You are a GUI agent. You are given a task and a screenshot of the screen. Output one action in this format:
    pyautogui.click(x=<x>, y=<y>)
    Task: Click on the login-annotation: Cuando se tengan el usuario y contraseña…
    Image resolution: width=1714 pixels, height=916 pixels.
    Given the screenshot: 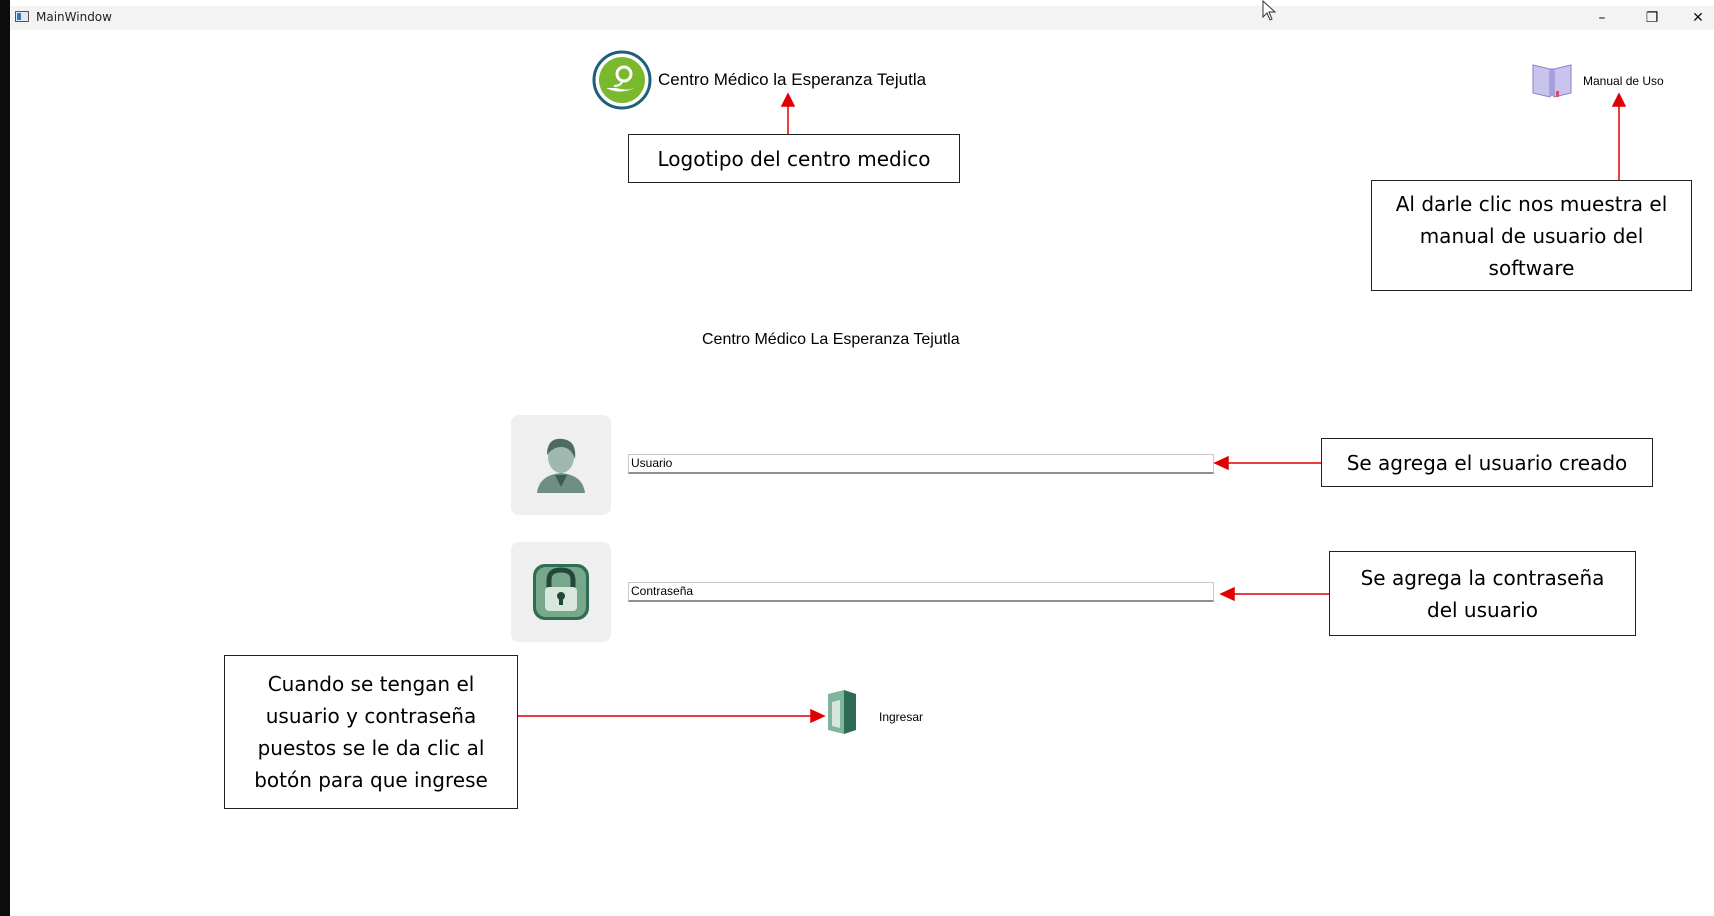 What is the action you would take?
    pyautogui.click(x=371, y=732)
    